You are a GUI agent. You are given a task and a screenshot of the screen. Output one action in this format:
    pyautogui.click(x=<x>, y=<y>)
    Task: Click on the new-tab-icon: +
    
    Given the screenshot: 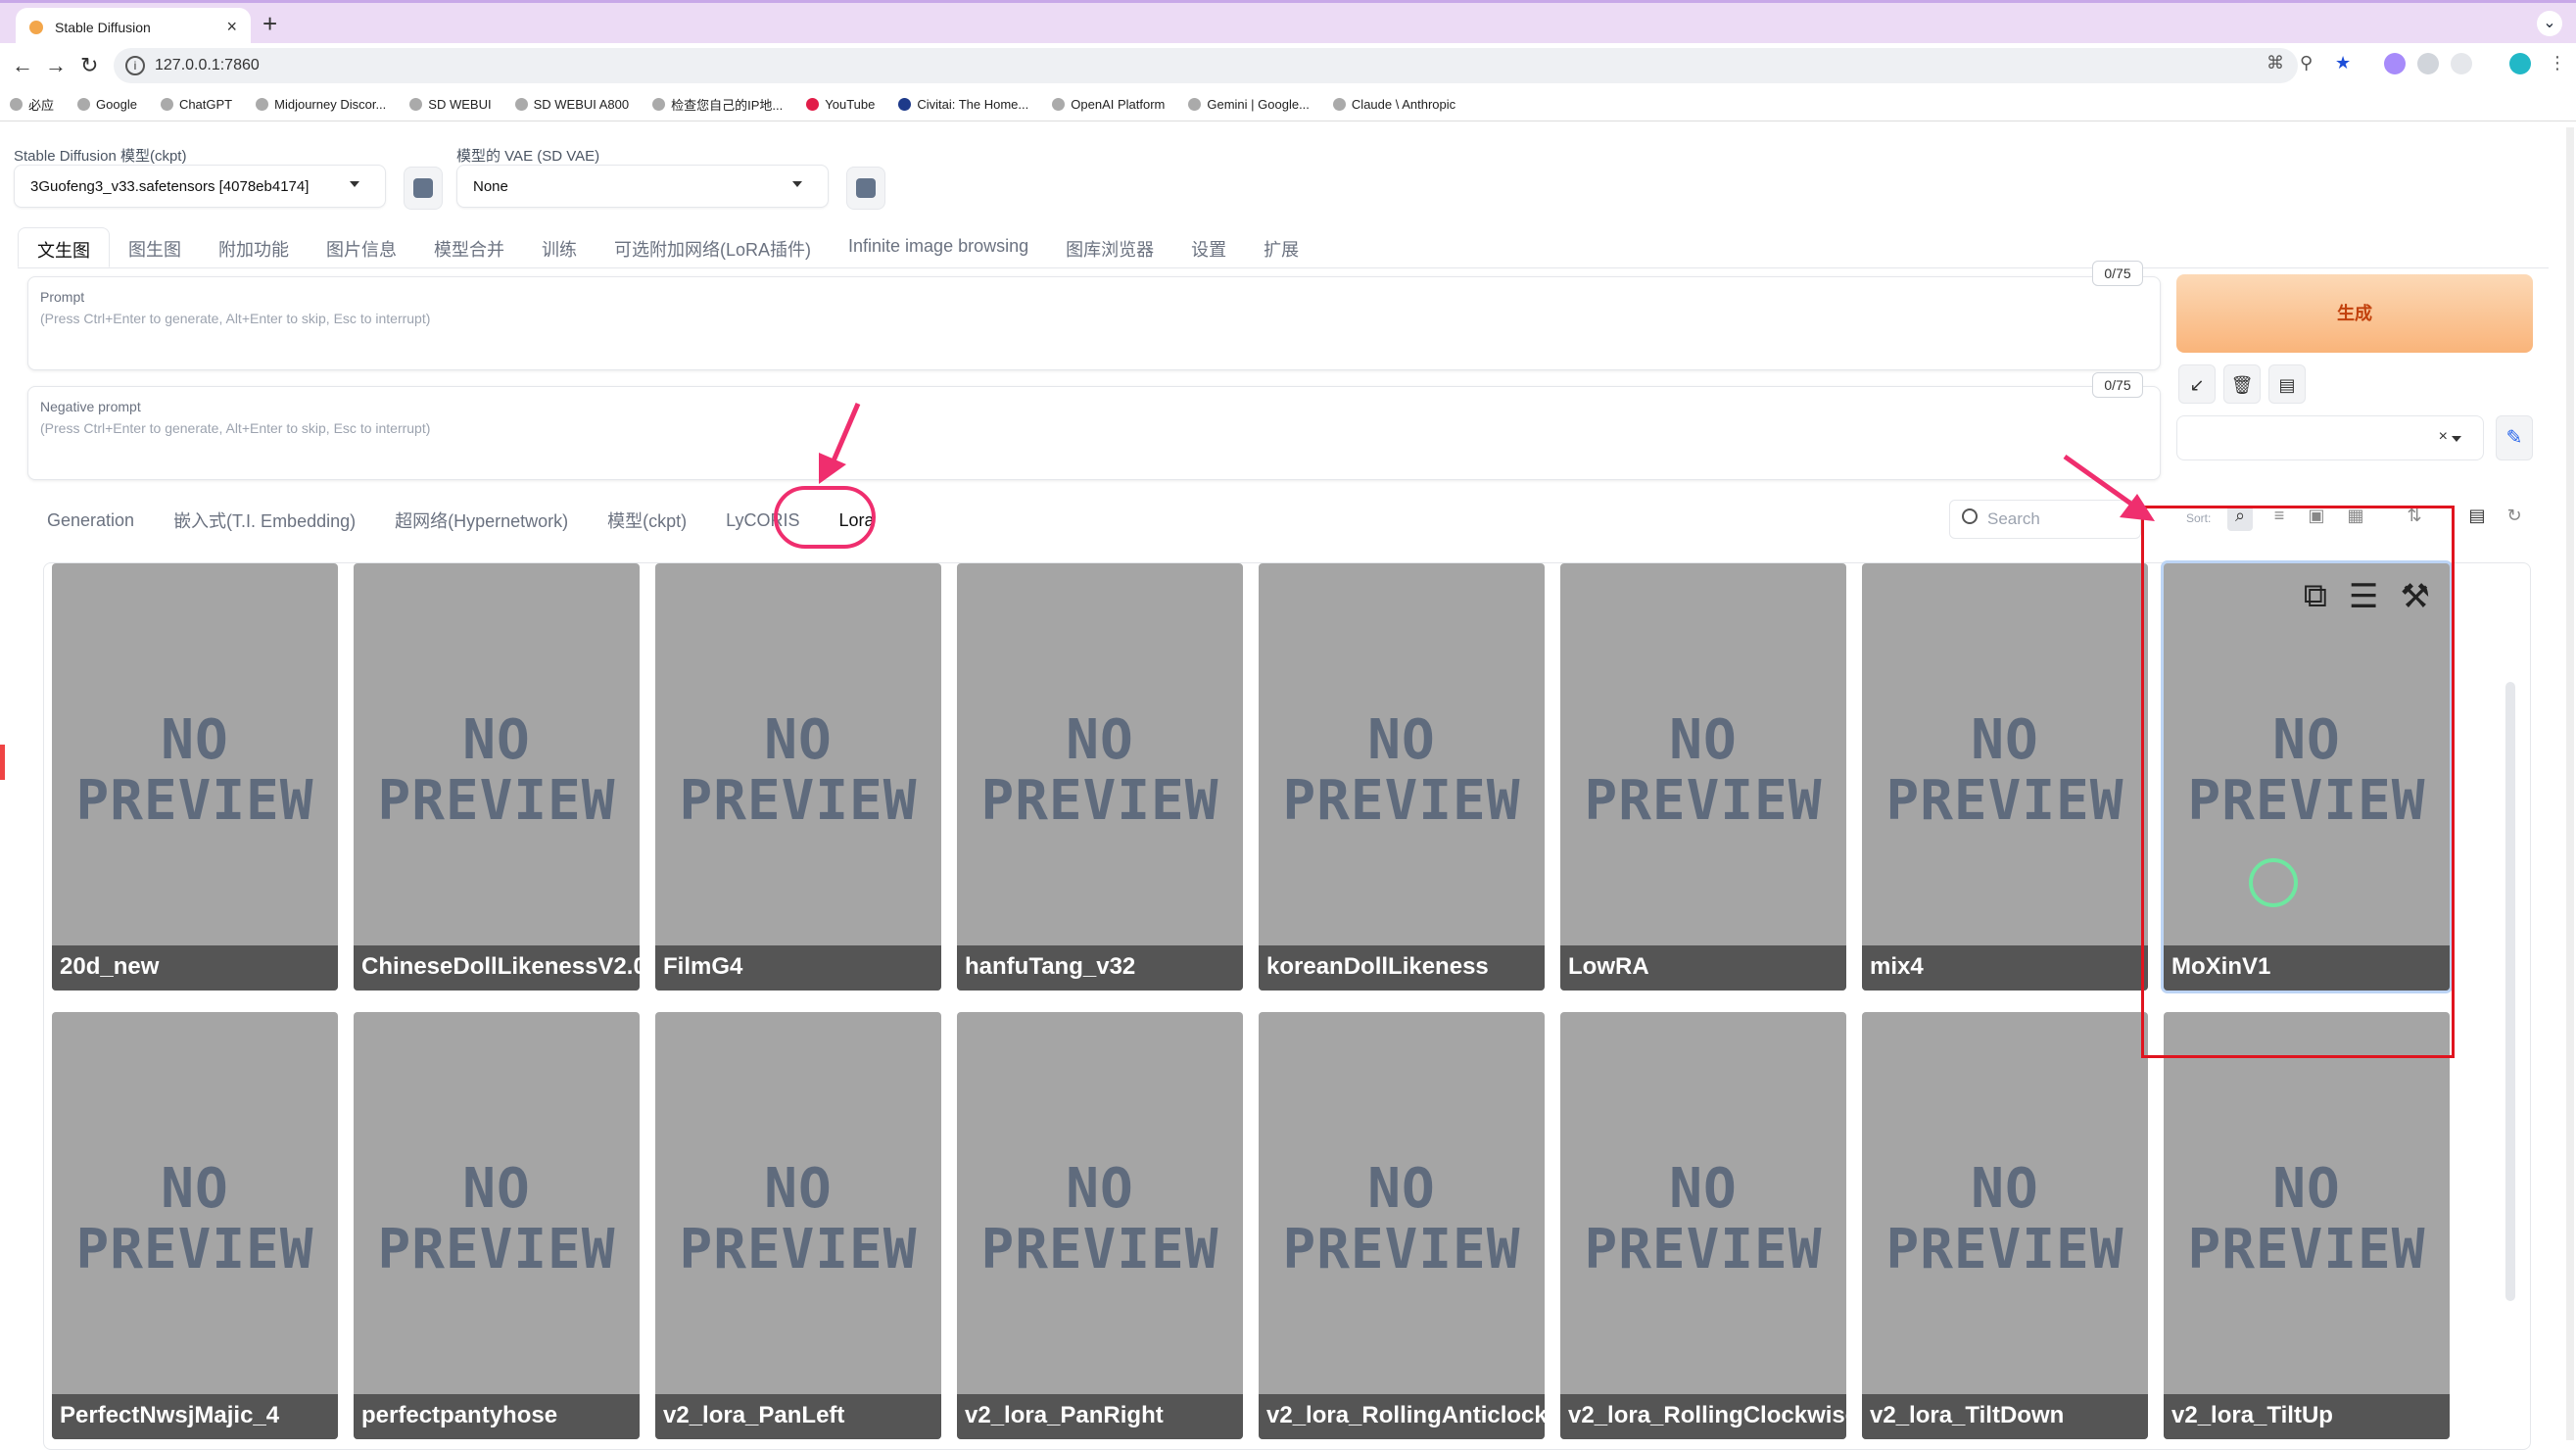 What is the action you would take?
    pyautogui.click(x=270, y=24)
    